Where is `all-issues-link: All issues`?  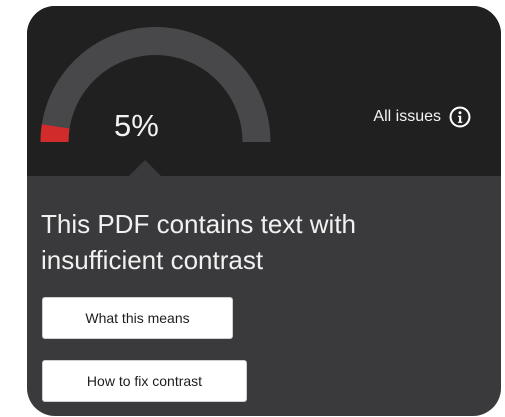 all-issues-link: All issues is located at coordinates (422, 117).